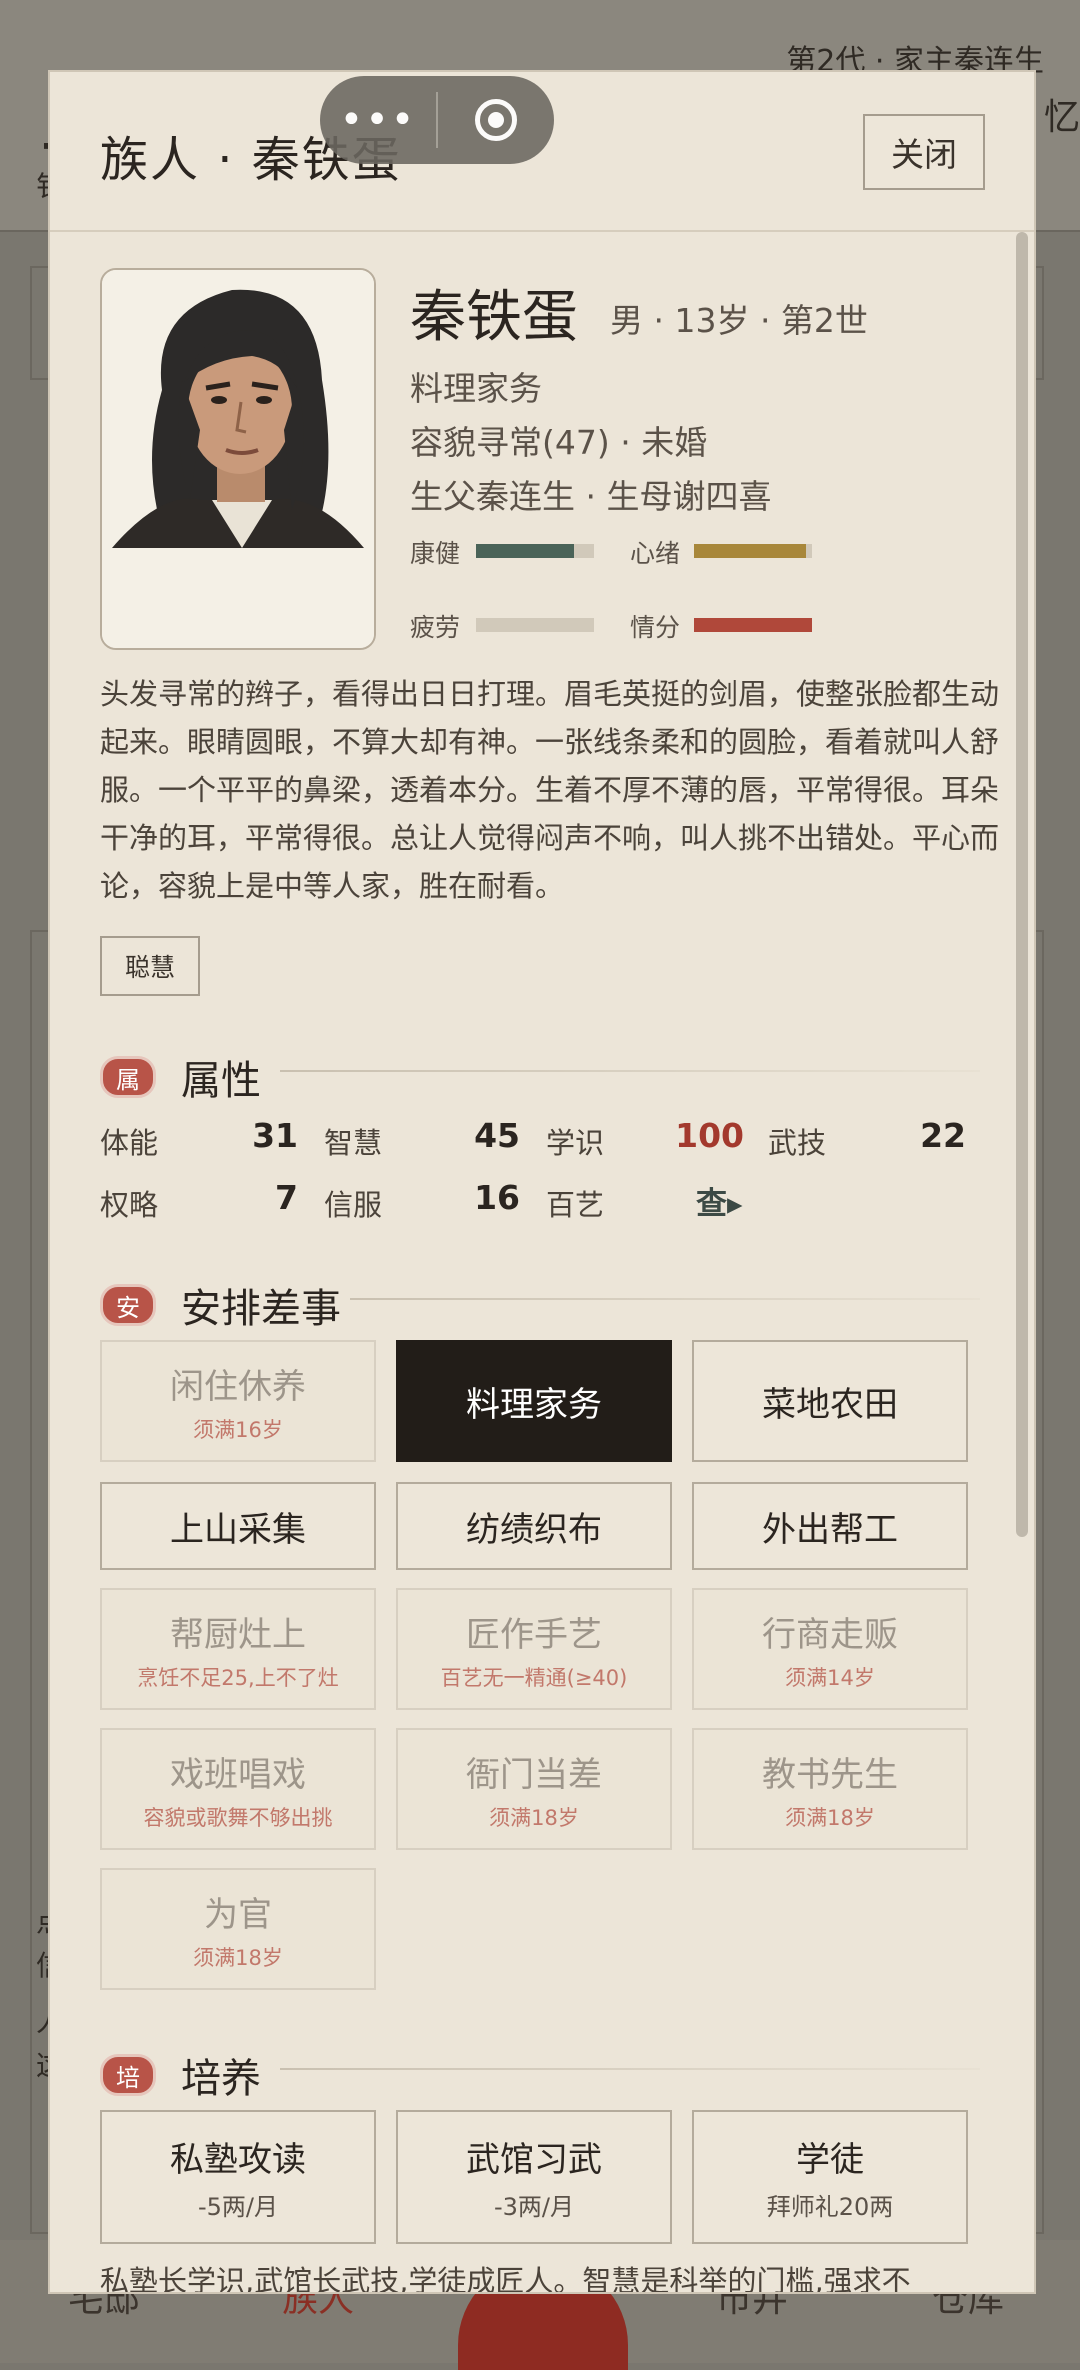 The height and width of the screenshot is (2370, 1080). I want to click on attr-label: 学识, so click(575, 1143).